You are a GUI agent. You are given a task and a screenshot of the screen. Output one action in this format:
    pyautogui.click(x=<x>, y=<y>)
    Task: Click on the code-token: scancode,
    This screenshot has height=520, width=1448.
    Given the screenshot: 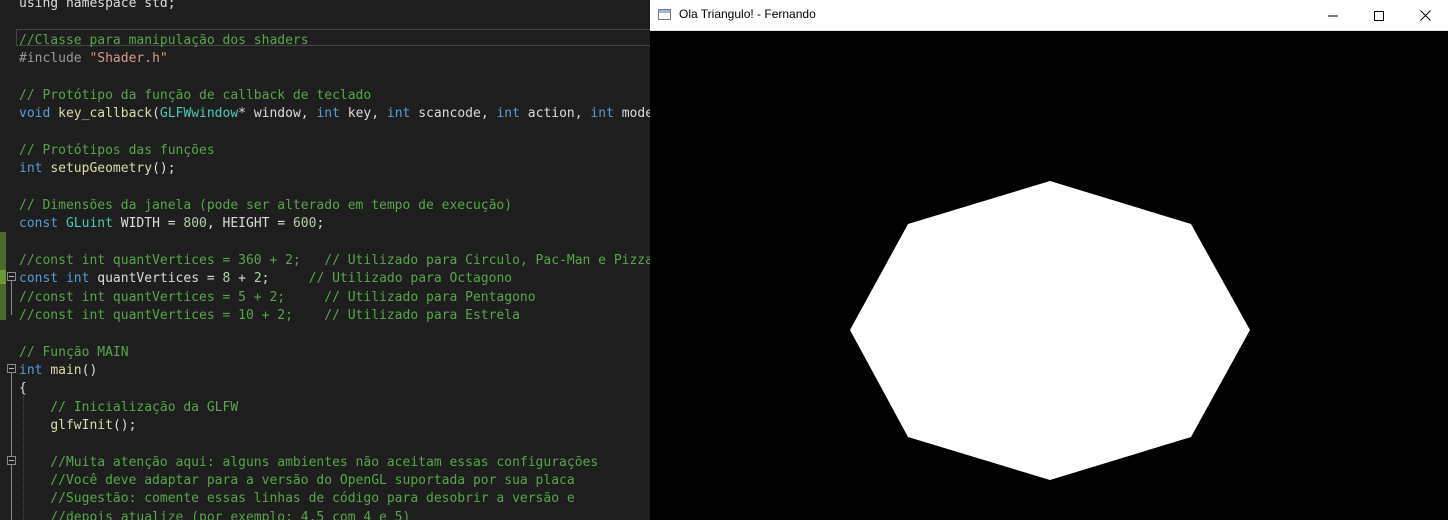 What is the action you would take?
    pyautogui.click(x=453, y=114)
    